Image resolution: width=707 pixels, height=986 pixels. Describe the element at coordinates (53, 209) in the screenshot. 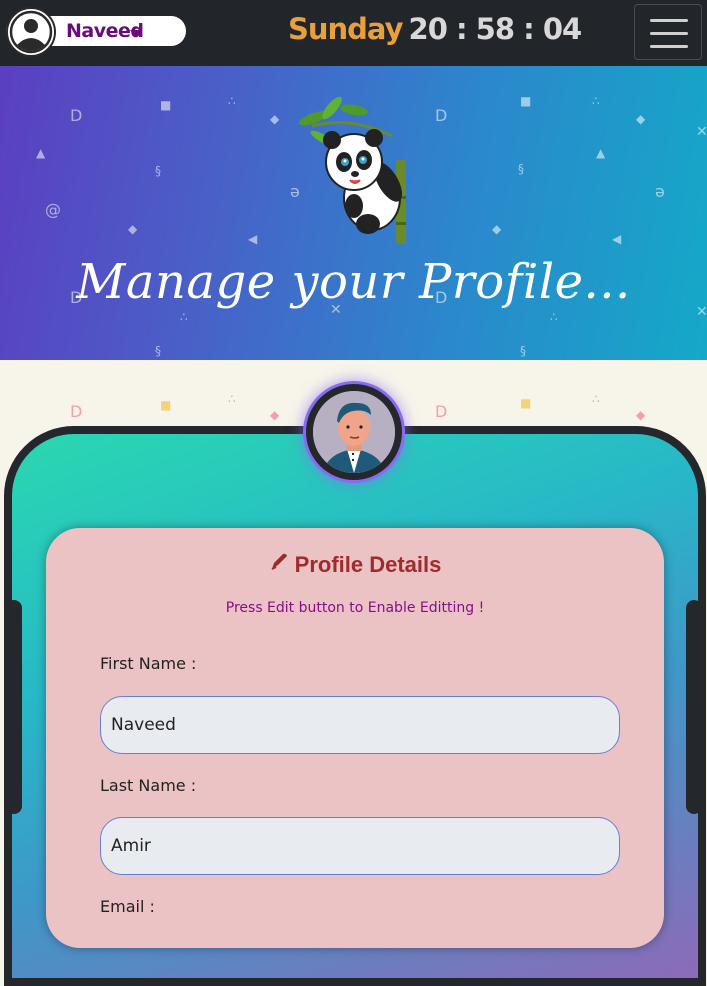

I see `confetti-icon: @` at that location.